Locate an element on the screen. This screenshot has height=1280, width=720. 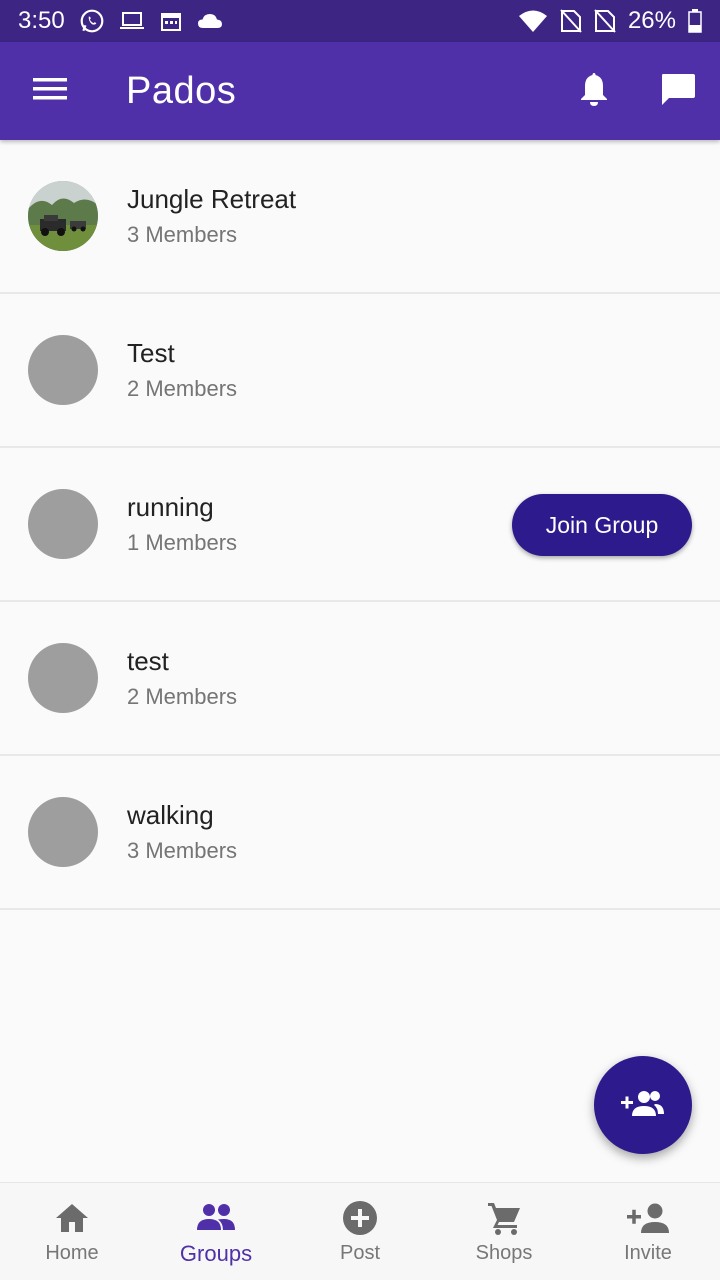
group-name: Test is located at coordinates (151, 353).